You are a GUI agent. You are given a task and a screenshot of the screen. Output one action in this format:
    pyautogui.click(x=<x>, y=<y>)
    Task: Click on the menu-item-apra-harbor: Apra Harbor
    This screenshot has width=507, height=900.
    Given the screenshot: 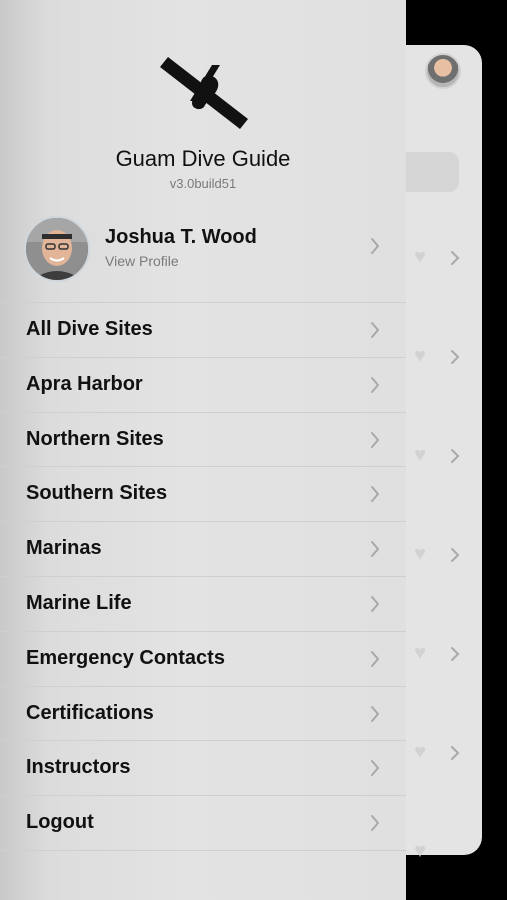 What is the action you would take?
    pyautogui.click(x=203, y=384)
    